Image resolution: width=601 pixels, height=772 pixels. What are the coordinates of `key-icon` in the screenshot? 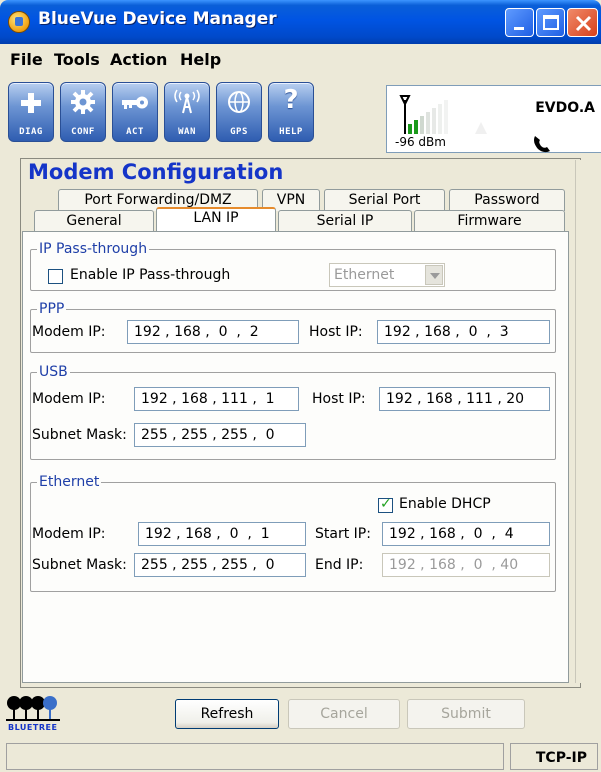 It's located at (135, 102).